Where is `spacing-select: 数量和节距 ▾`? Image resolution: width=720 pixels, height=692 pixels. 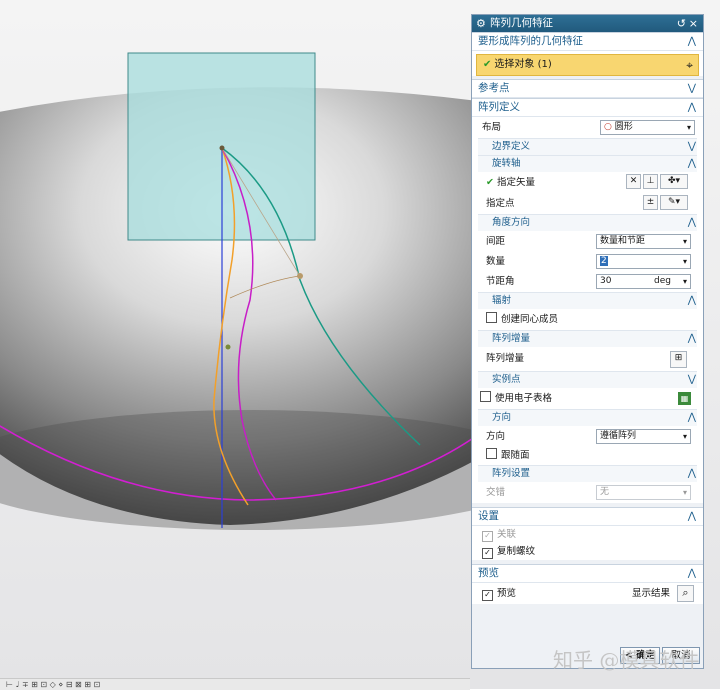 spacing-select: 数量和节距 ▾ is located at coordinates (643, 241).